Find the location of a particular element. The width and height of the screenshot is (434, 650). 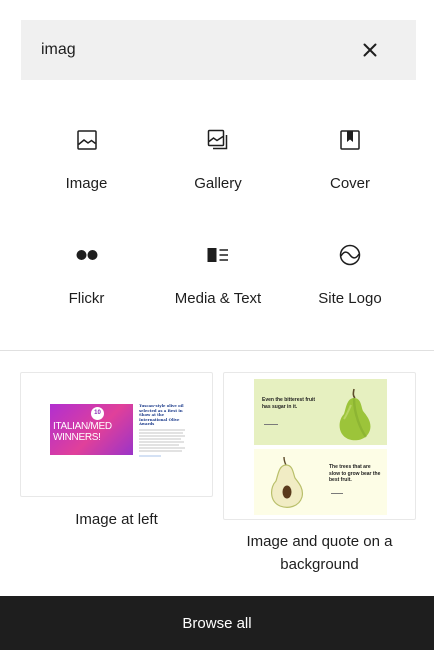

block-item-label: Flickr is located at coordinates (86, 298).